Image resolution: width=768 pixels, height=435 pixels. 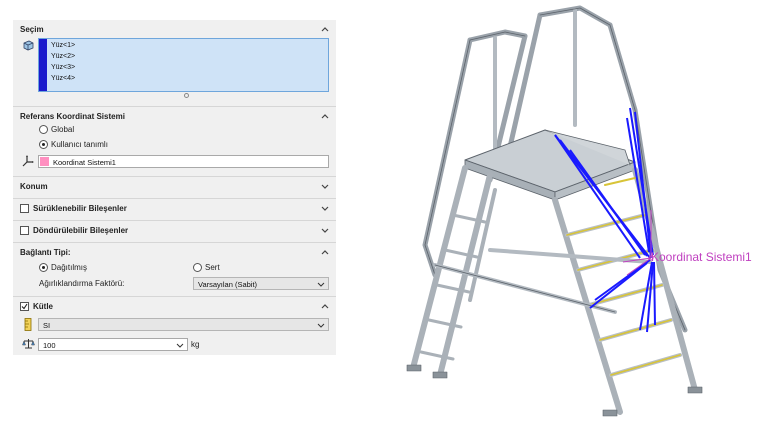 What do you see at coordinates (72, 116) in the screenshot?
I see `reference-title: Referans Koordinat Sistemi` at bounding box center [72, 116].